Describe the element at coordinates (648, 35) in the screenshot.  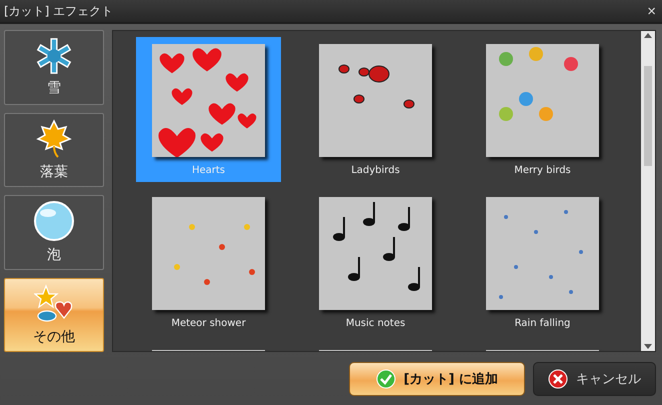
I see `scroll-up-icon` at that location.